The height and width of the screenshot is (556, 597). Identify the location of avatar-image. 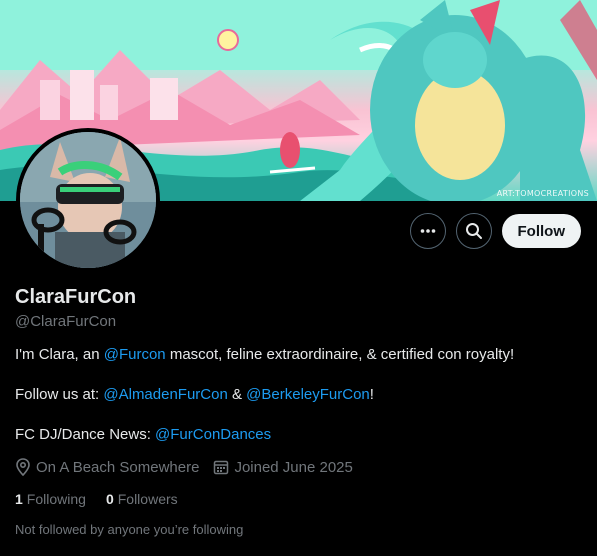
(88, 200).